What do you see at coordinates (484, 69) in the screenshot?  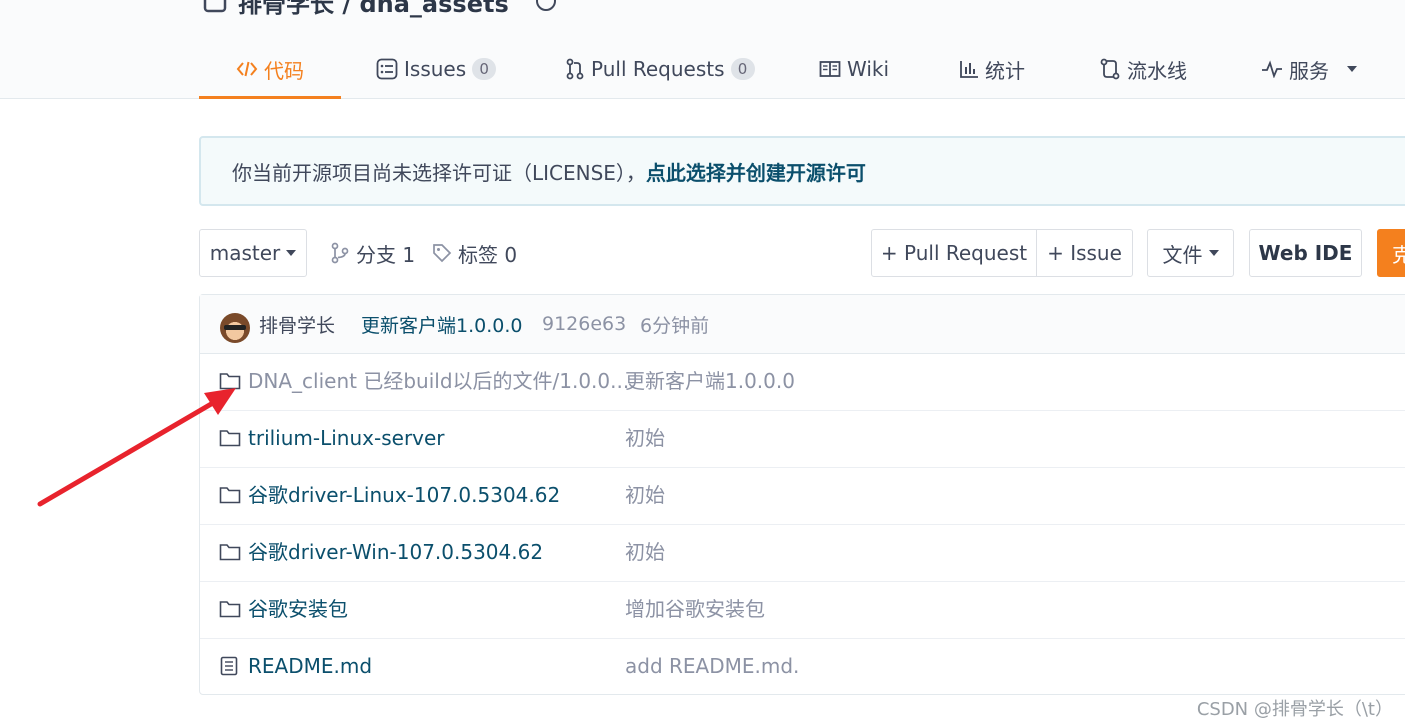 I see `issues-count-badge: 0` at bounding box center [484, 69].